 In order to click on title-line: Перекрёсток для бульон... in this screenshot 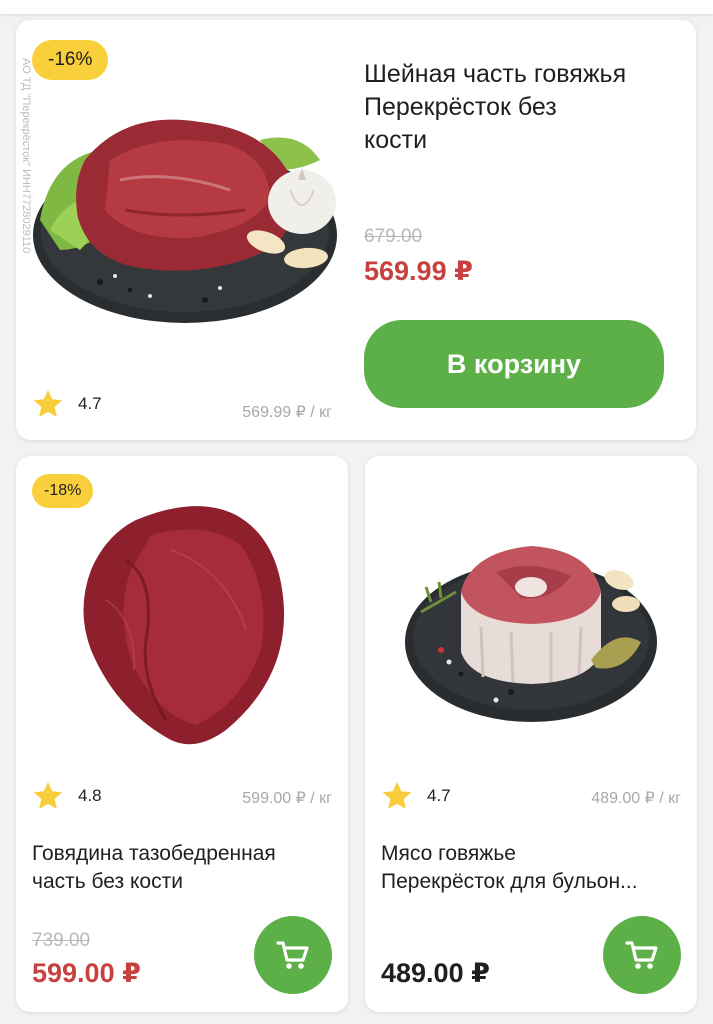, I will do `click(509, 881)`.